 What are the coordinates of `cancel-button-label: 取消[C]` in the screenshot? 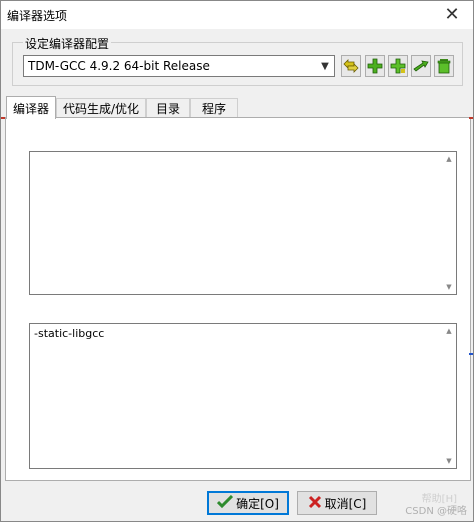 It's located at (345, 503).